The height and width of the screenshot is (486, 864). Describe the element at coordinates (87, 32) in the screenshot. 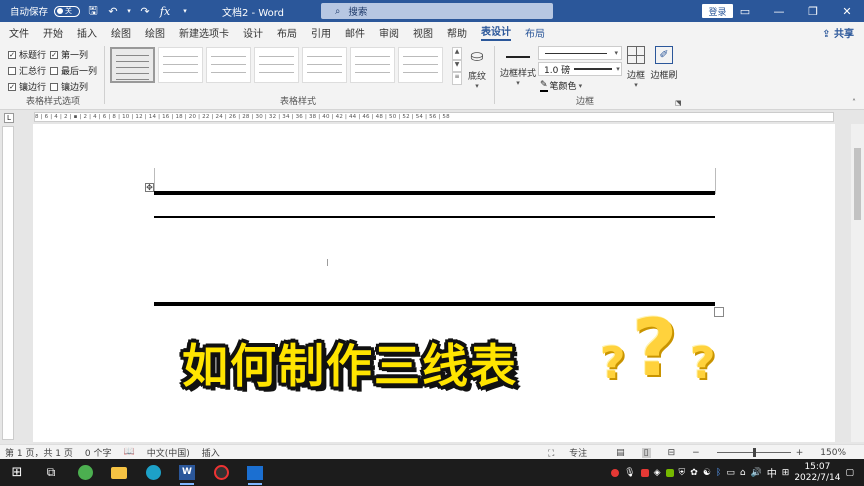

I see `tab-insert: 插入` at that location.